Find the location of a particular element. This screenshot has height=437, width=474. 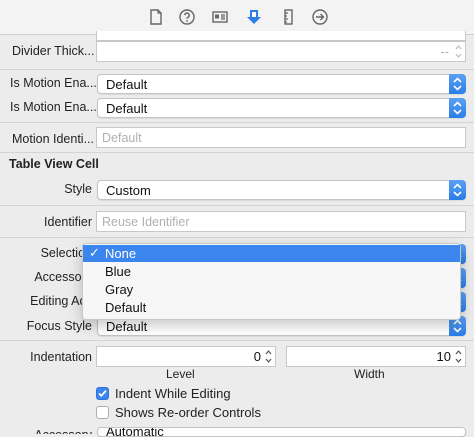

style-value: Custom is located at coordinates (128, 190).